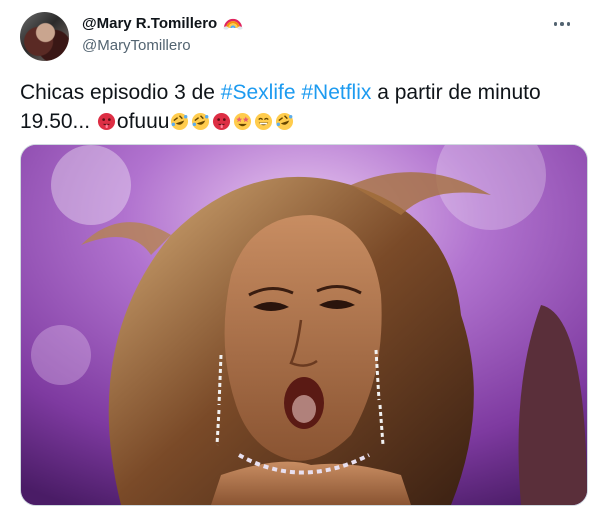  Describe the element at coordinates (258, 92) in the screenshot. I see `hashtag-sexlife: #Sexlife` at that location.